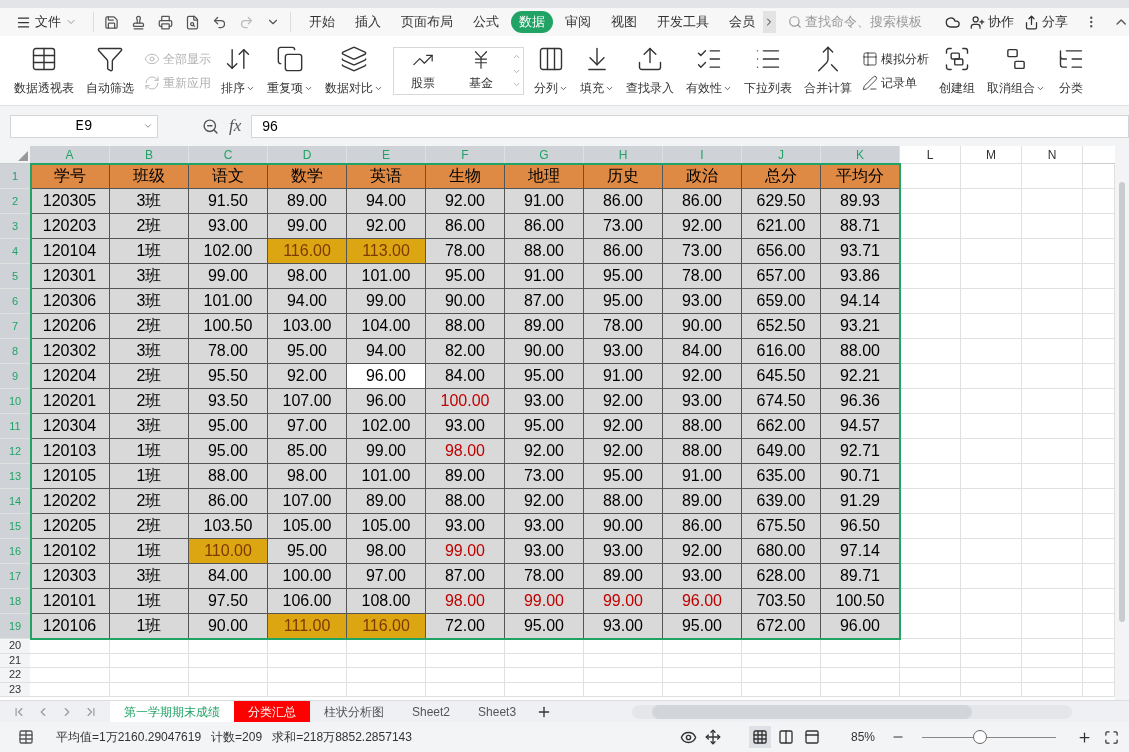 Image resolution: width=1129 pixels, height=752 pixels. Describe the element at coordinates (481, 70) in the screenshot. I see `gallery-item: 基金` at that location.